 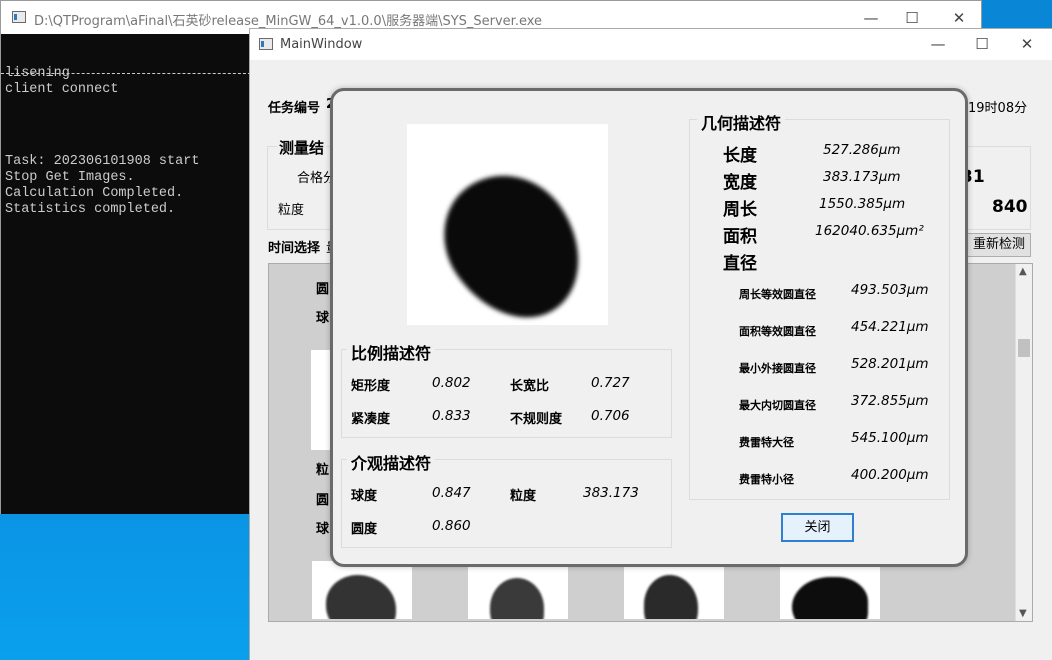 What do you see at coordinates (523, 496) in the screenshot?
I see `granularity-label-dialog: 粒度` at bounding box center [523, 496].